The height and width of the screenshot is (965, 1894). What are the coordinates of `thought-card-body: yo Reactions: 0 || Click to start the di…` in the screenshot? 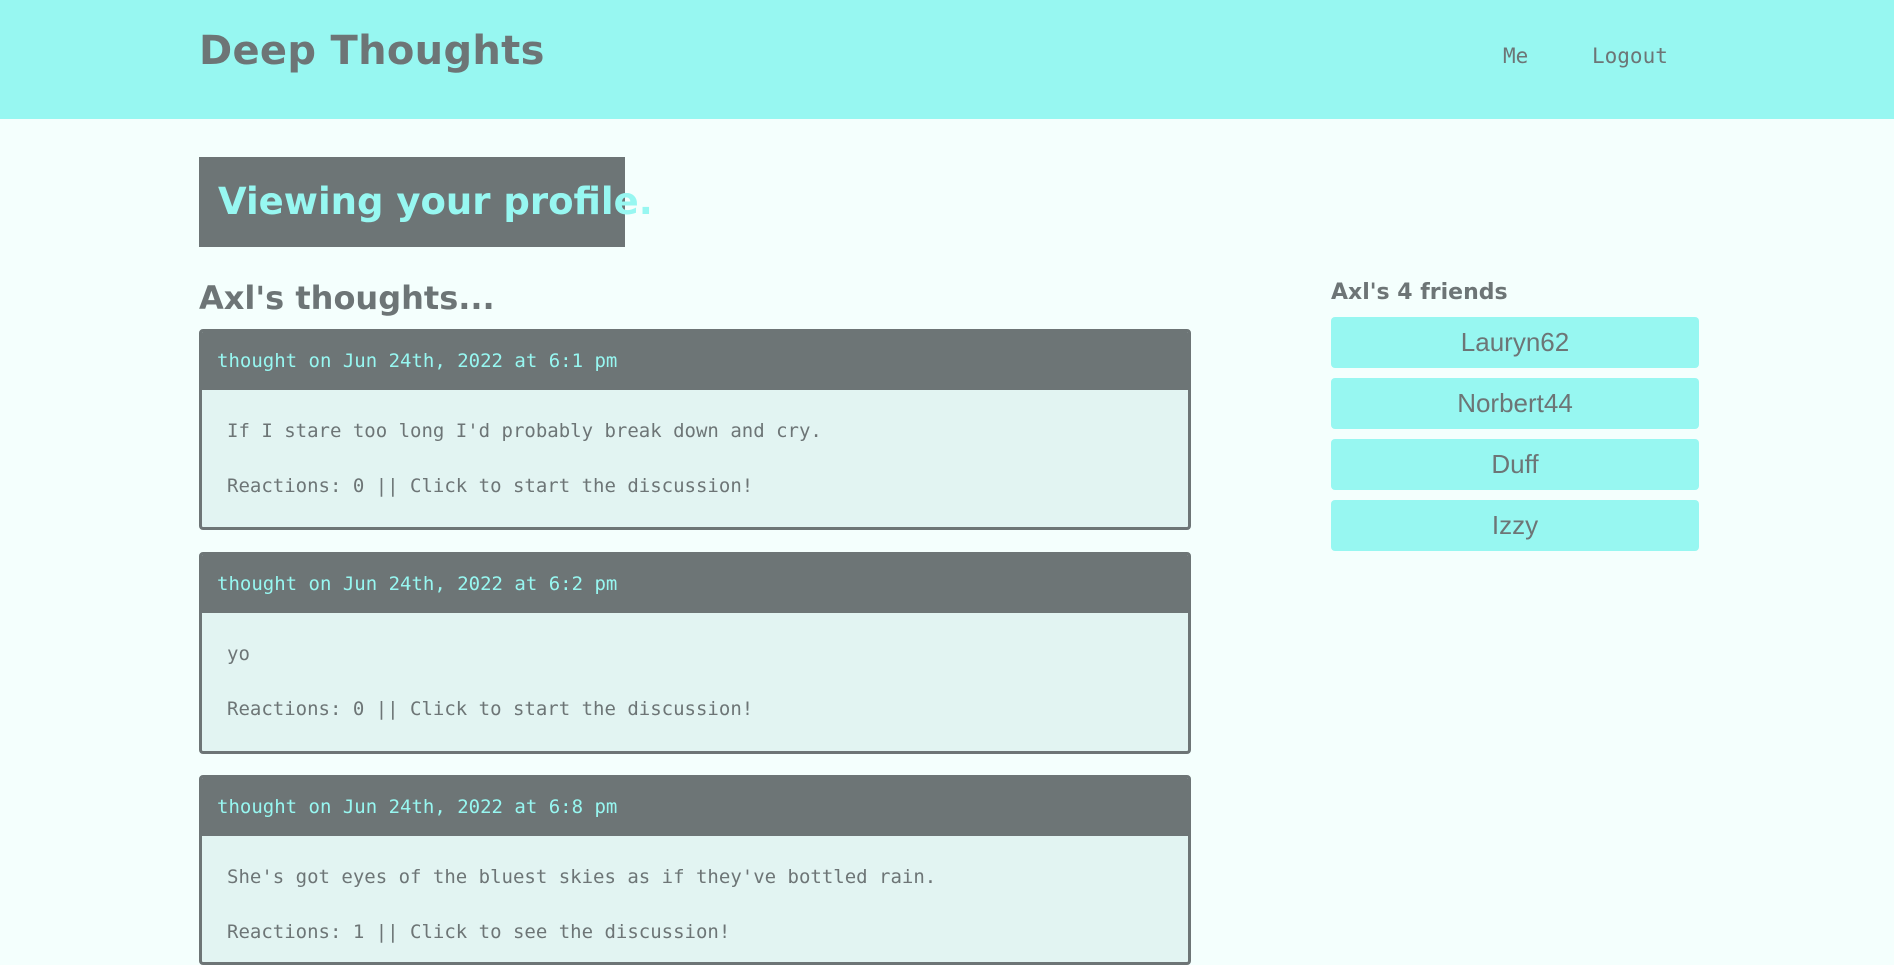 It's located at (695, 667).